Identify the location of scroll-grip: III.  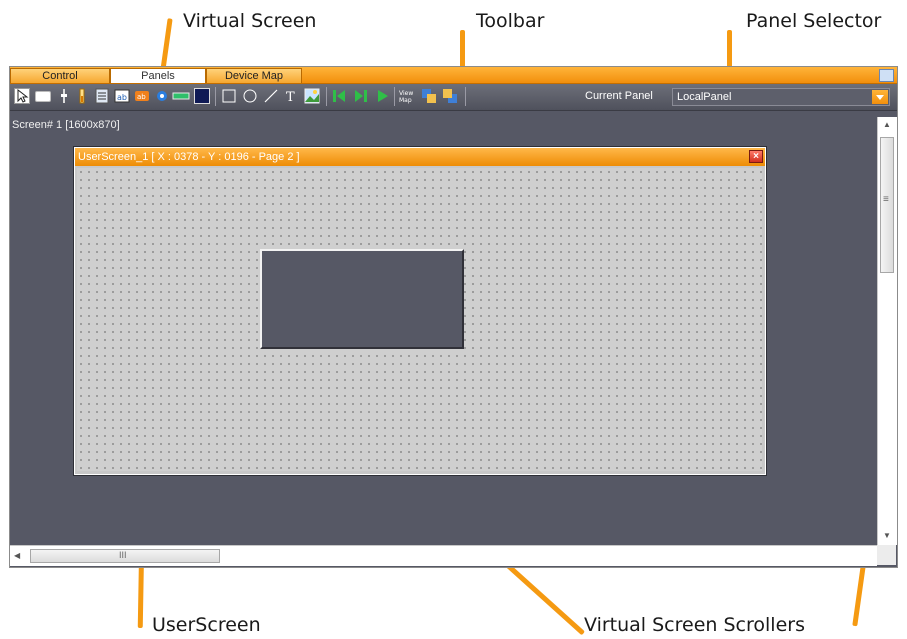
(123, 555).